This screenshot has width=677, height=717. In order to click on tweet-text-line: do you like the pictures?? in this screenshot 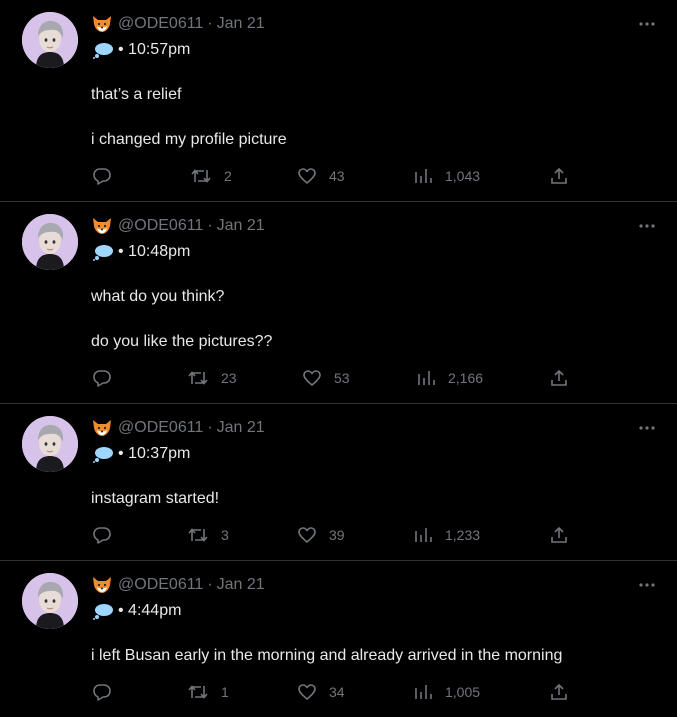, I will do `click(182, 341)`.